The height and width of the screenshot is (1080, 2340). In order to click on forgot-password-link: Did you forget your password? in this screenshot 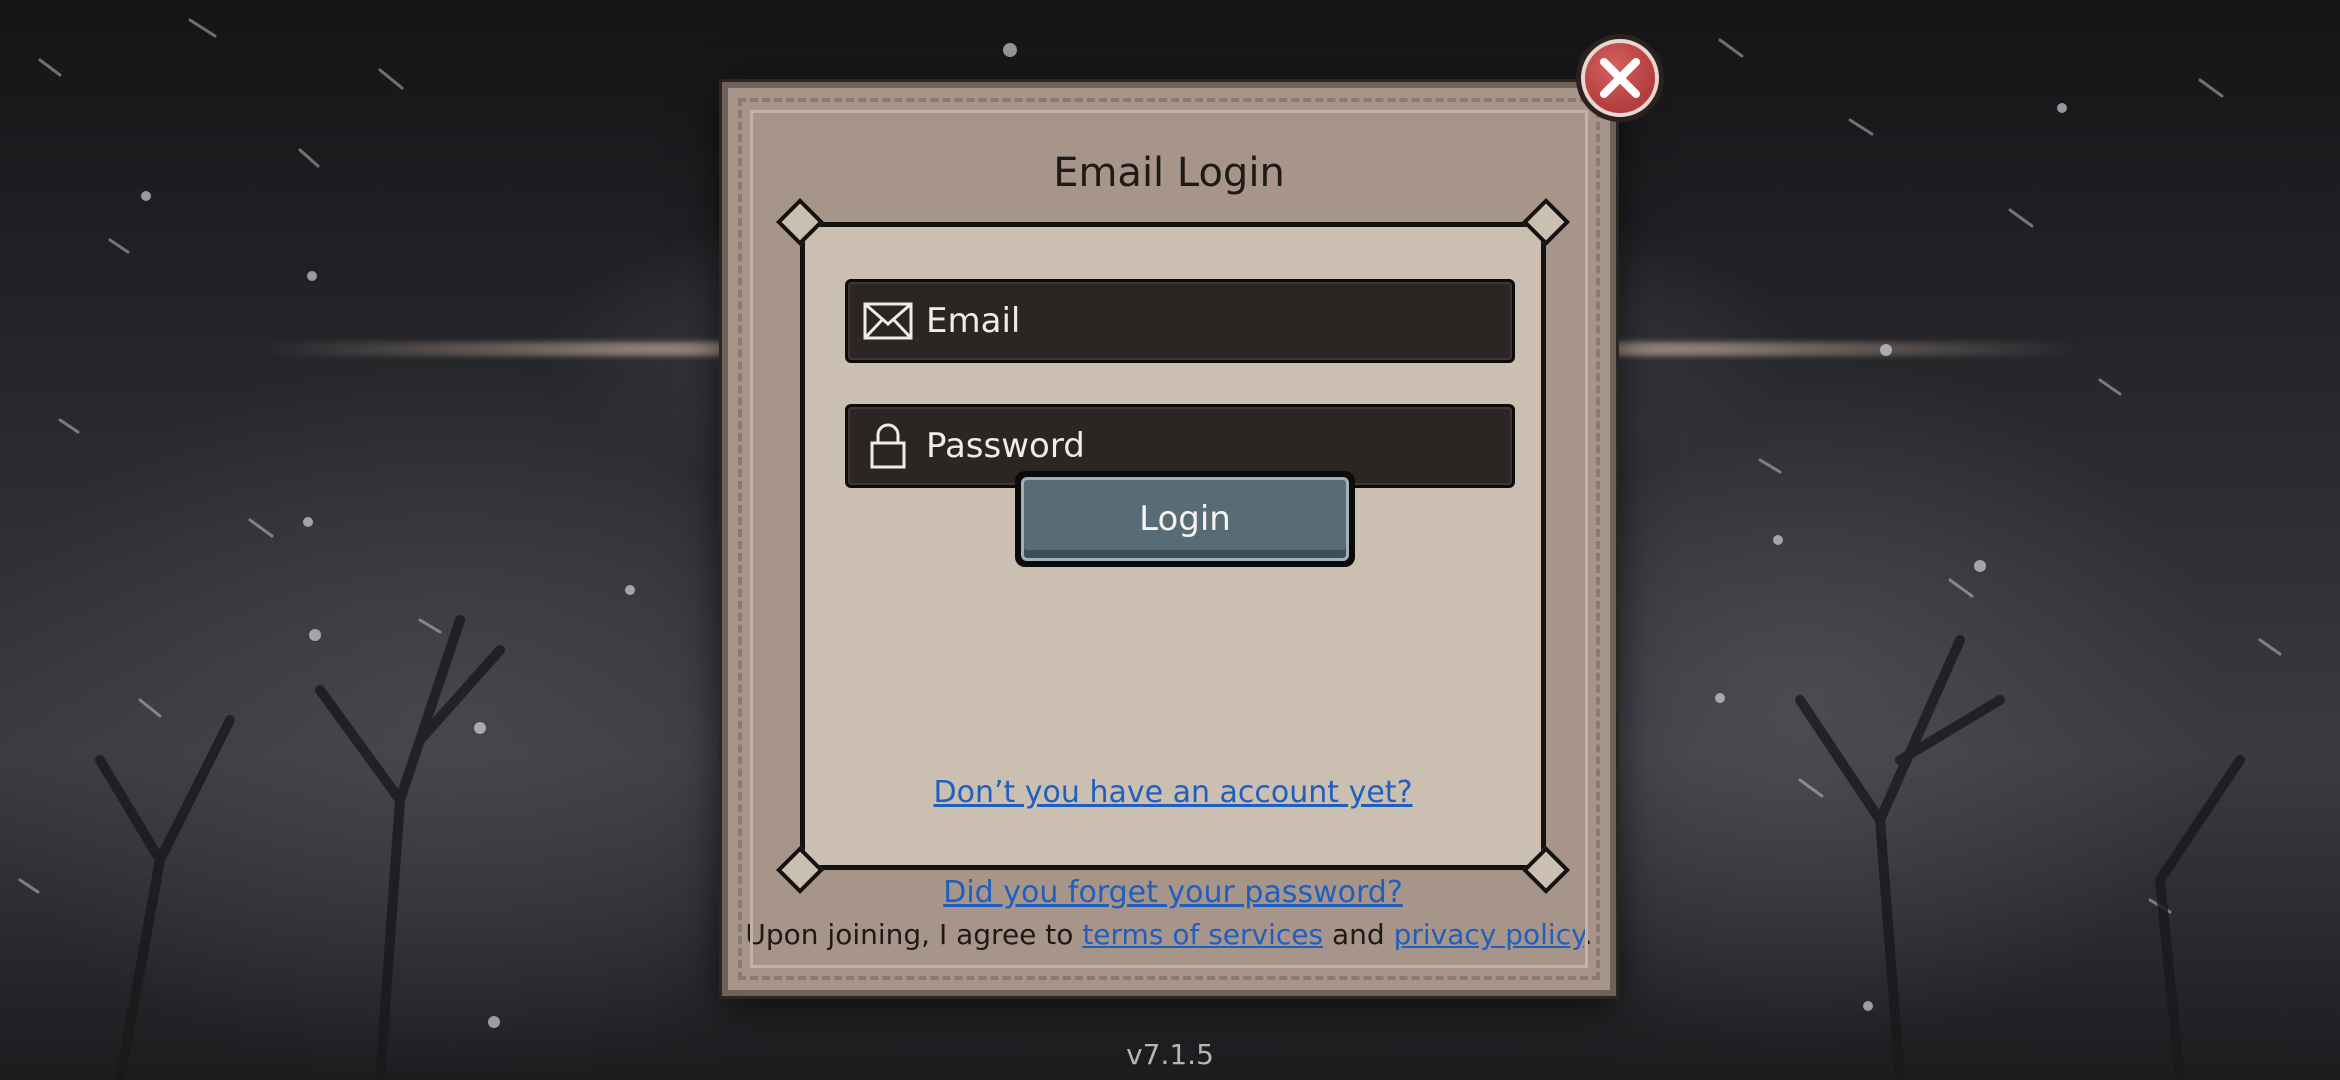, I will do `click(1173, 892)`.